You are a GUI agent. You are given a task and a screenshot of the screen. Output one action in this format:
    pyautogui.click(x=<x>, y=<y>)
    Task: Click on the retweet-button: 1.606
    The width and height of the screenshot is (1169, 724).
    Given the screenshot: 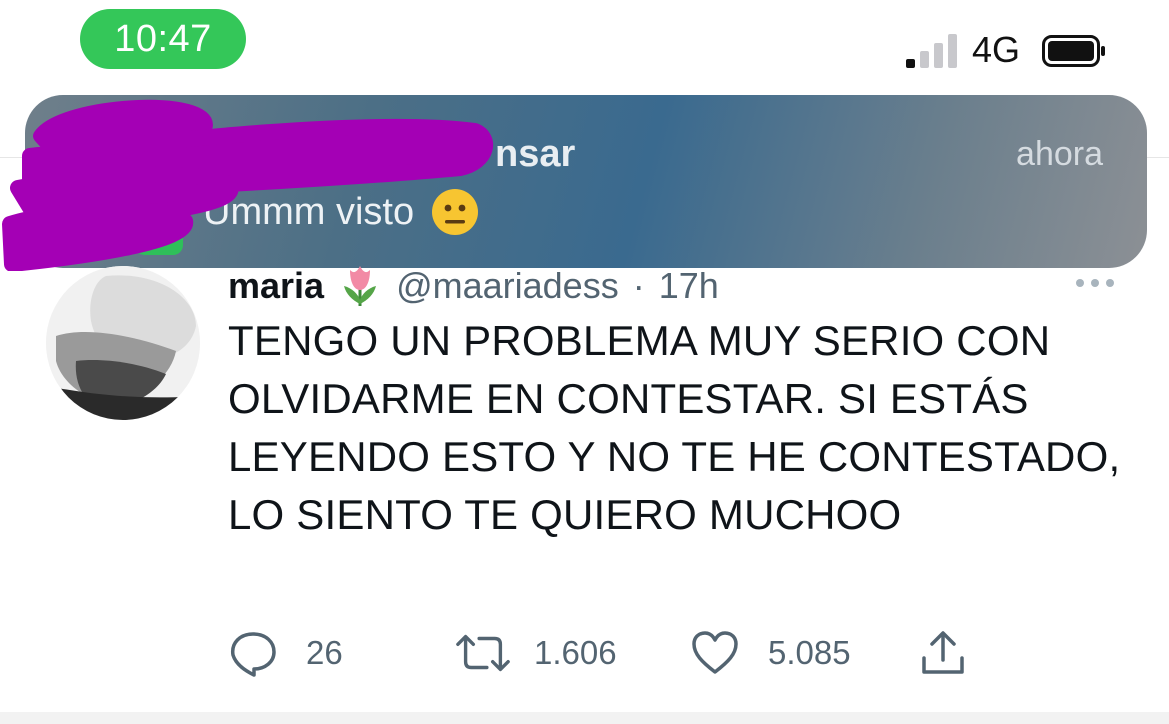 What is the action you would take?
    pyautogui.click(x=535, y=653)
    